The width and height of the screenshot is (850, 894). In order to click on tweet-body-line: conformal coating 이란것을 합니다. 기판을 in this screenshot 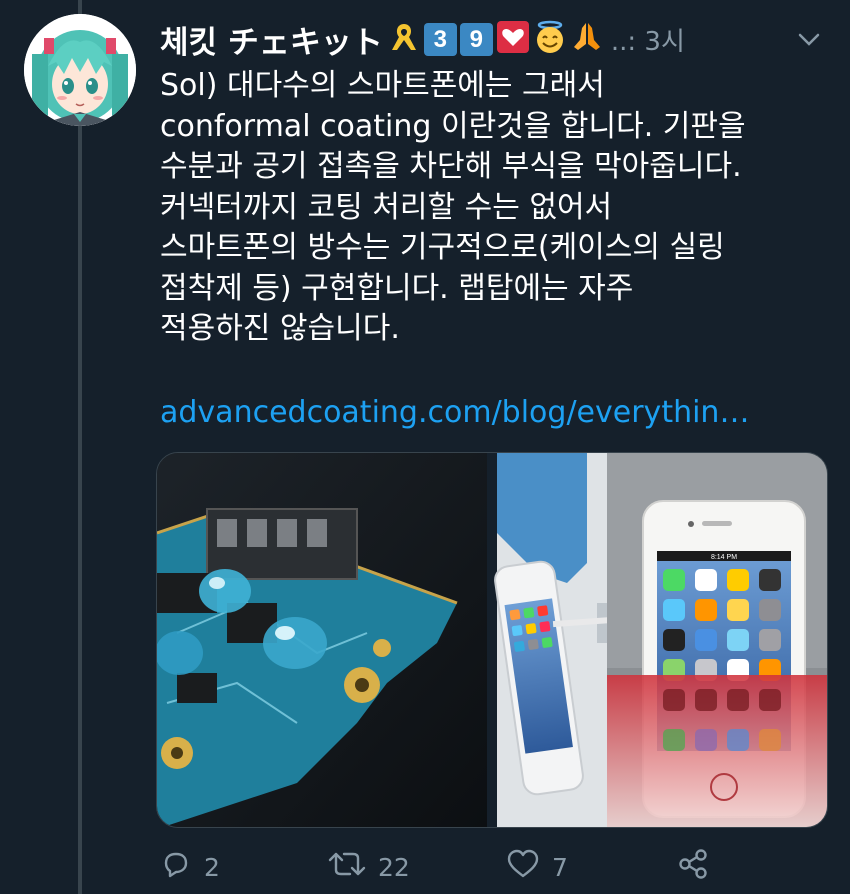, I will do `click(453, 126)`.